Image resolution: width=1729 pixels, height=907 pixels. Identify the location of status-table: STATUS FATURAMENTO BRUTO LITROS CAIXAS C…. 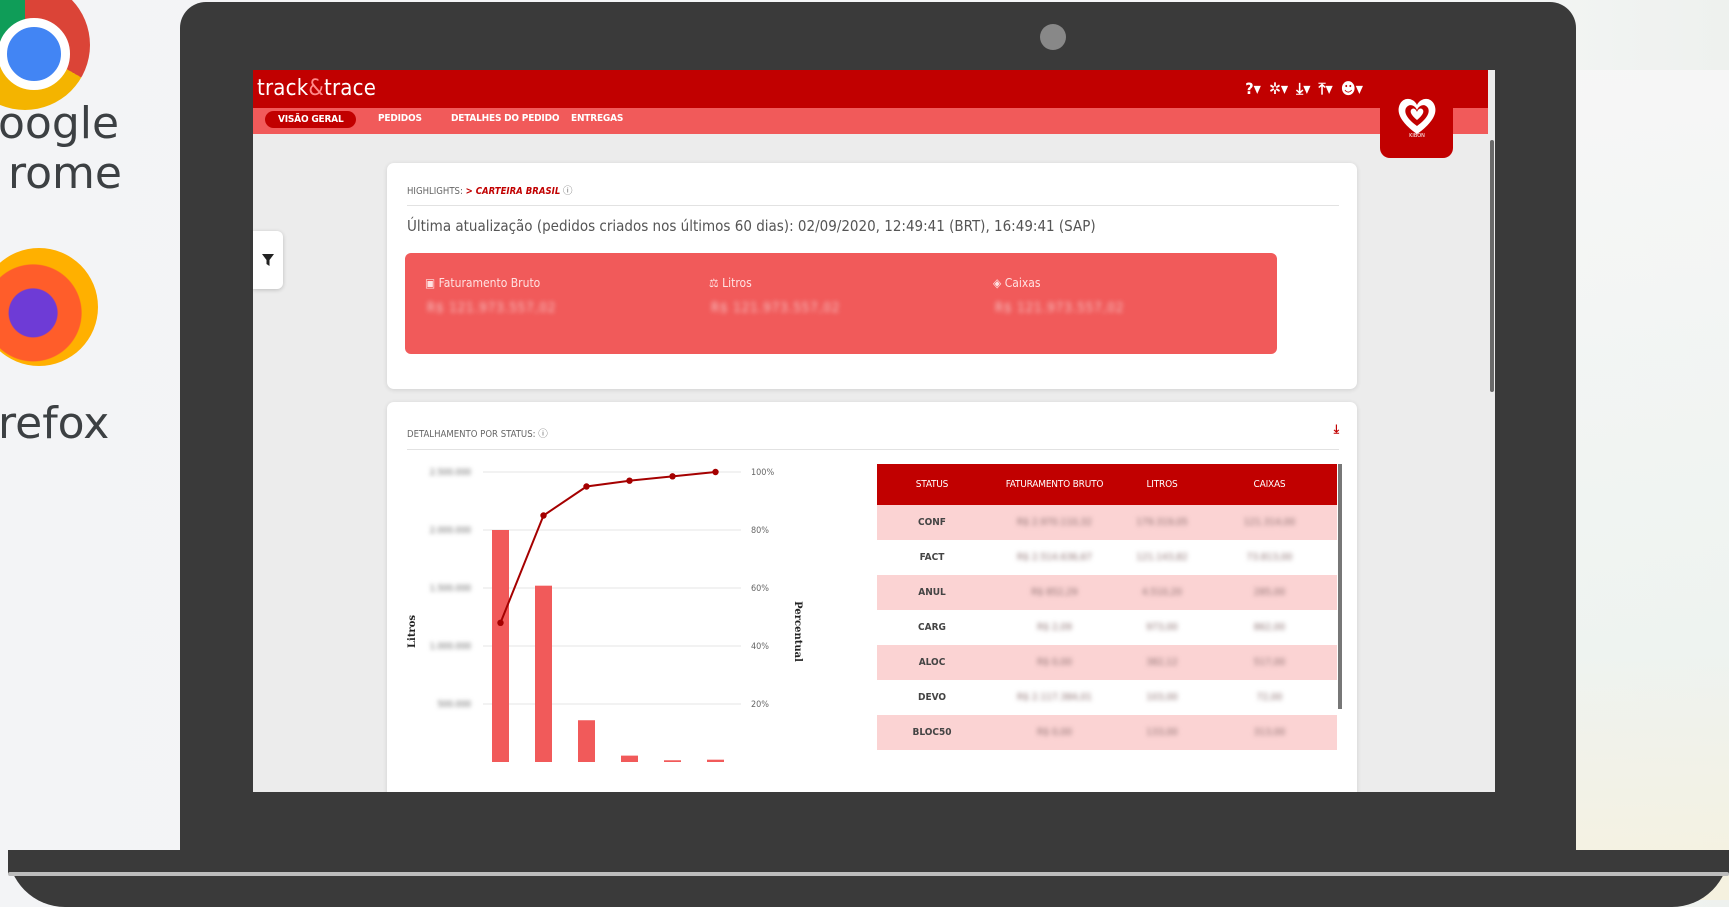
(1107, 607).